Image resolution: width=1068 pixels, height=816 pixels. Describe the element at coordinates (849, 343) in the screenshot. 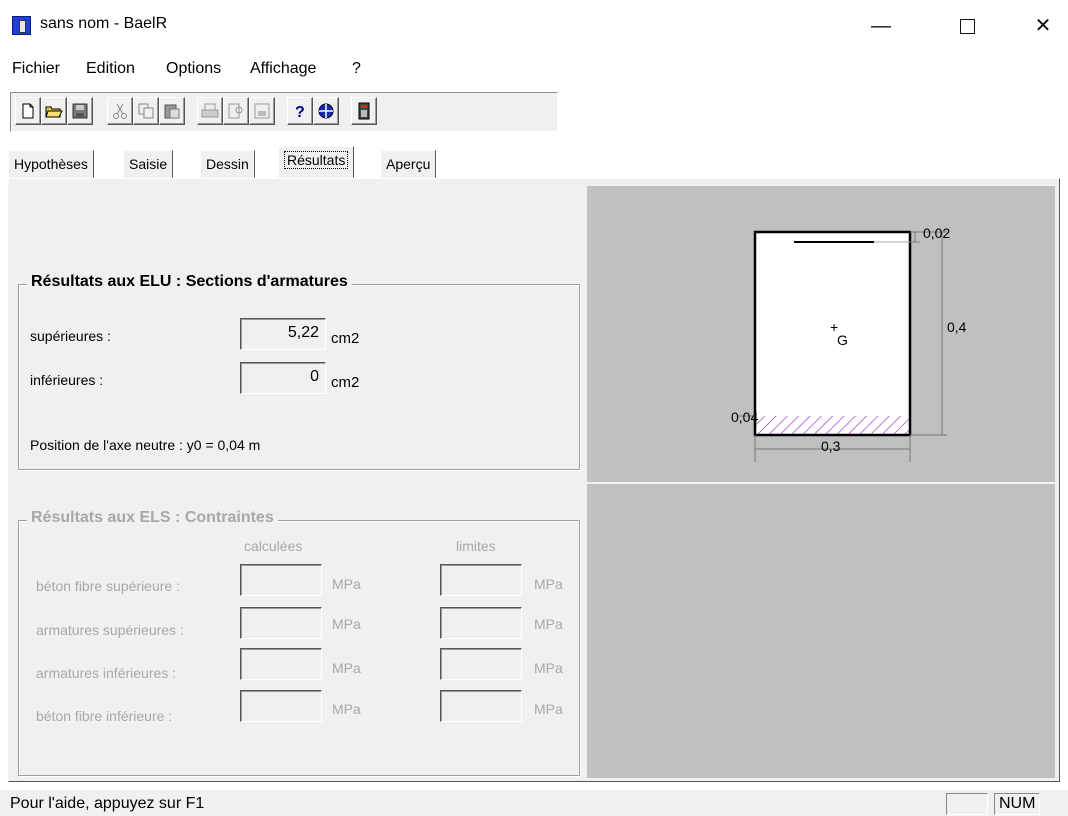

I see `section-drawing: + G 0,02 0,4 0,04 0,3` at that location.